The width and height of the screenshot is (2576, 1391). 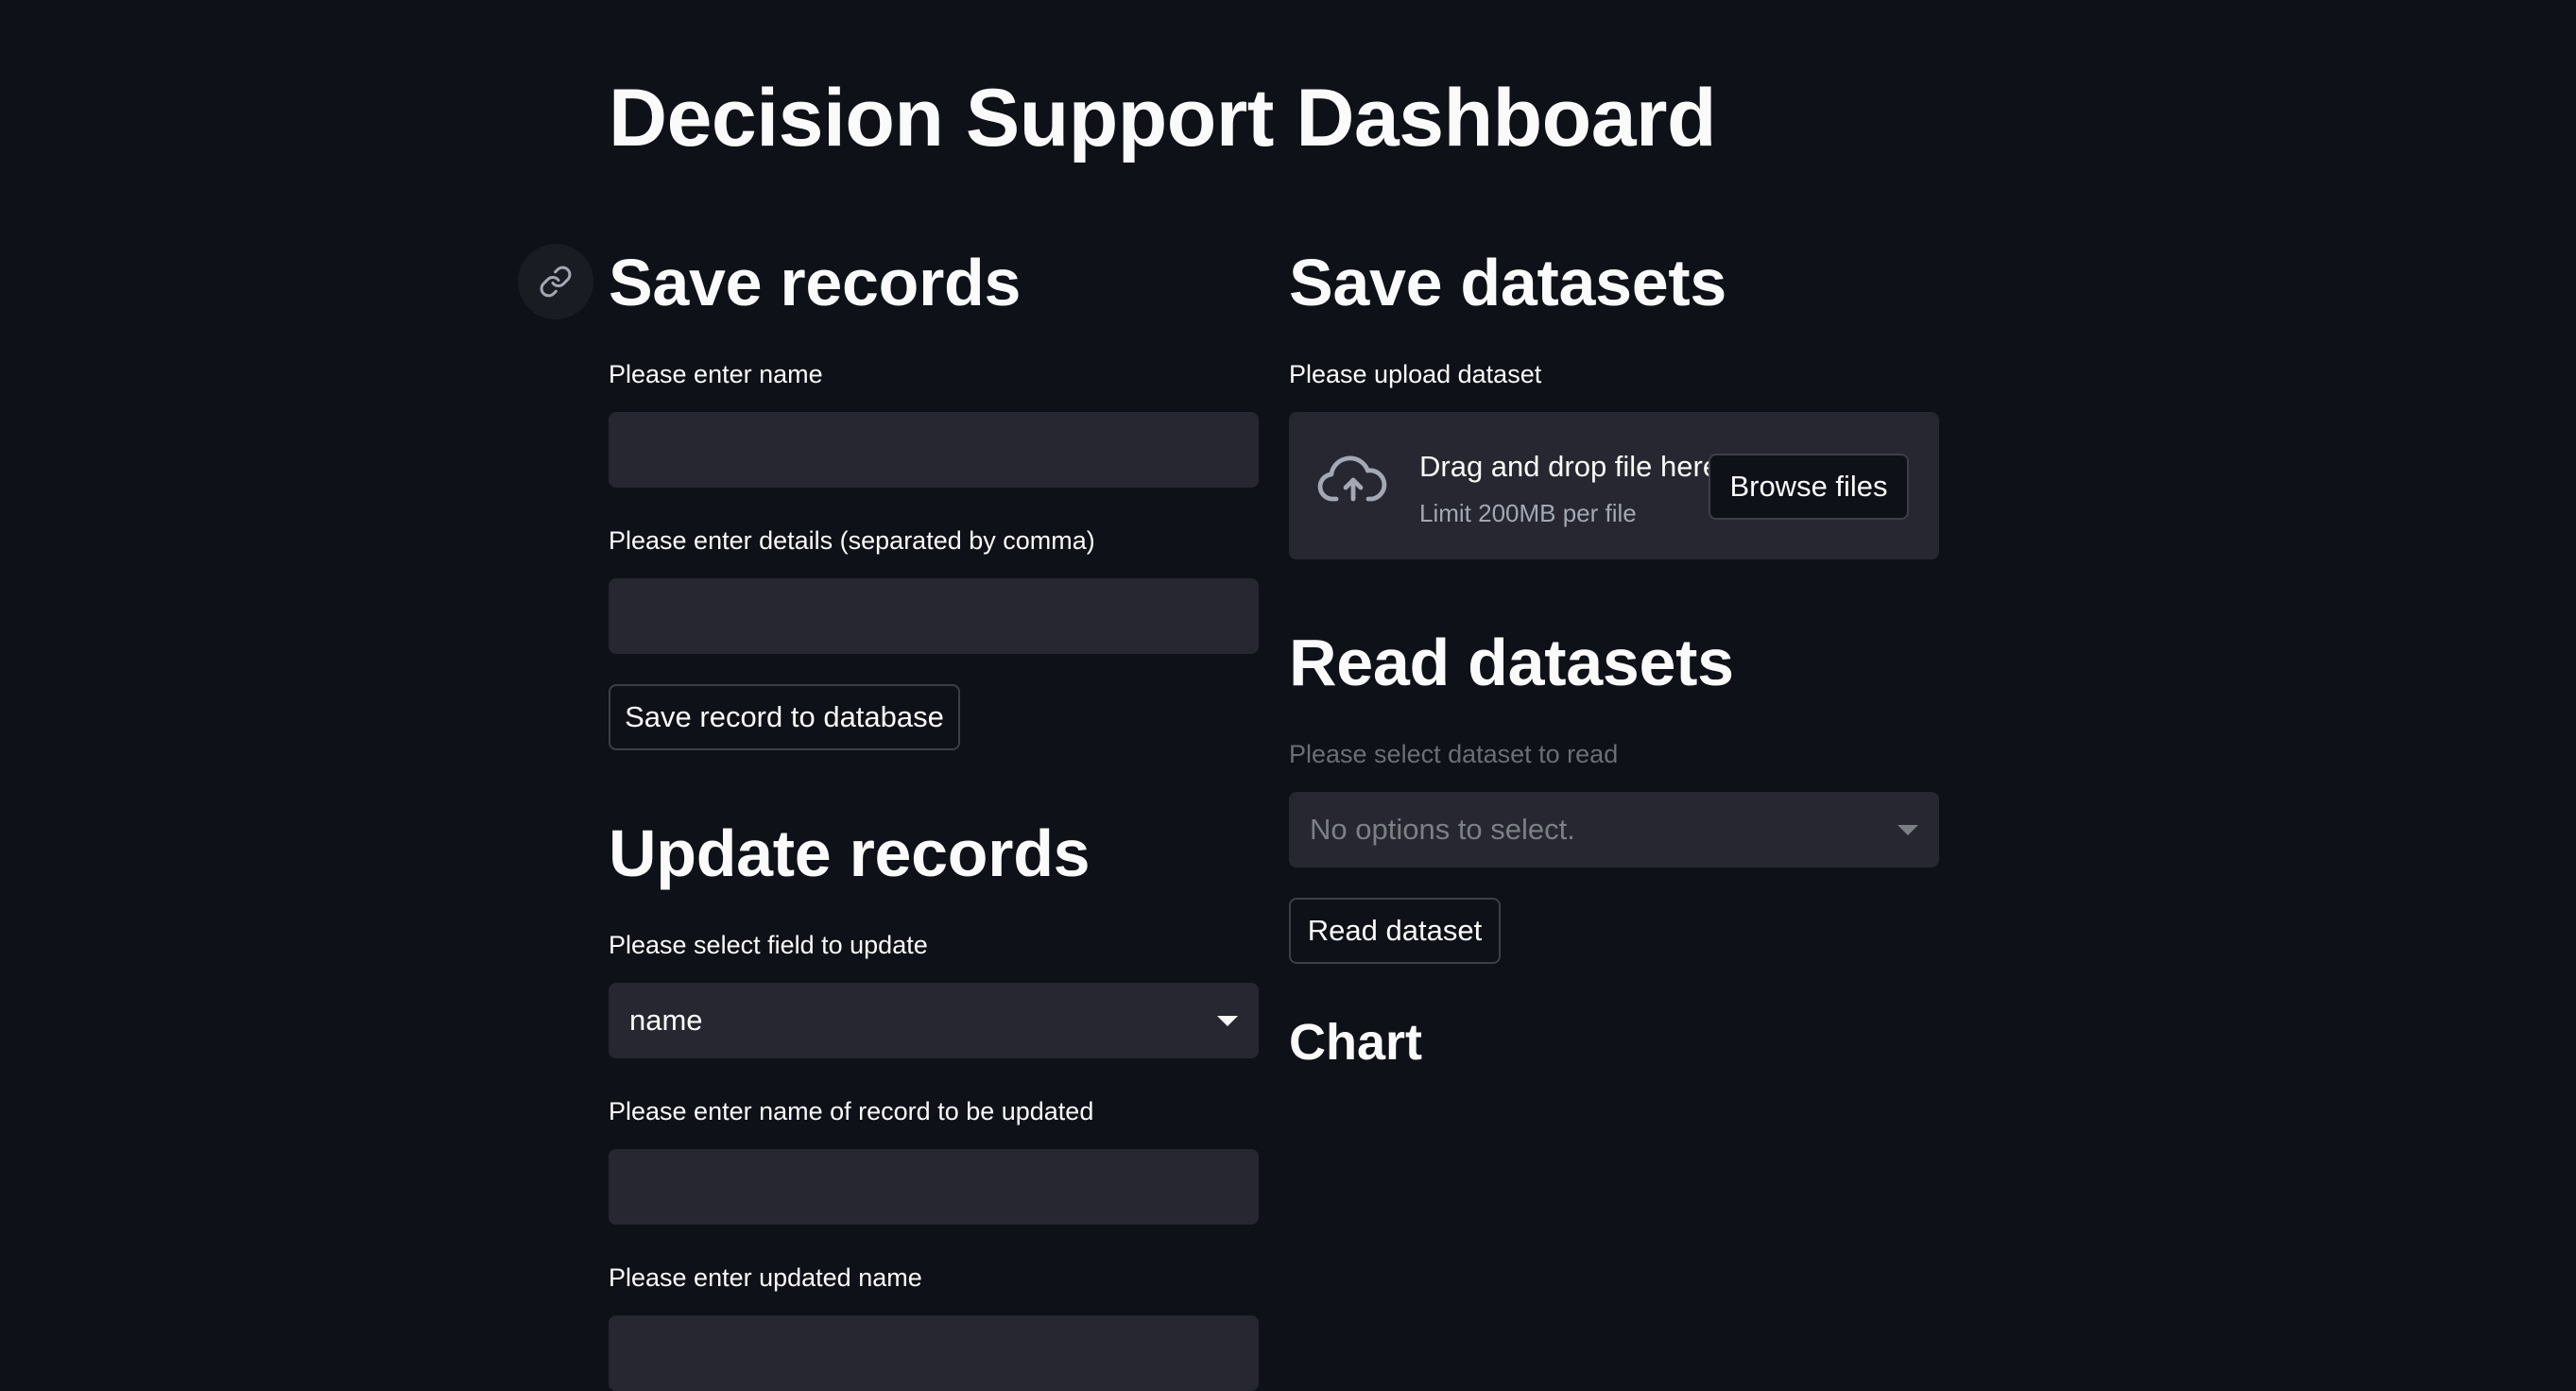 I want to click on cloud-upload-icon, so click(x=1352, y=478).